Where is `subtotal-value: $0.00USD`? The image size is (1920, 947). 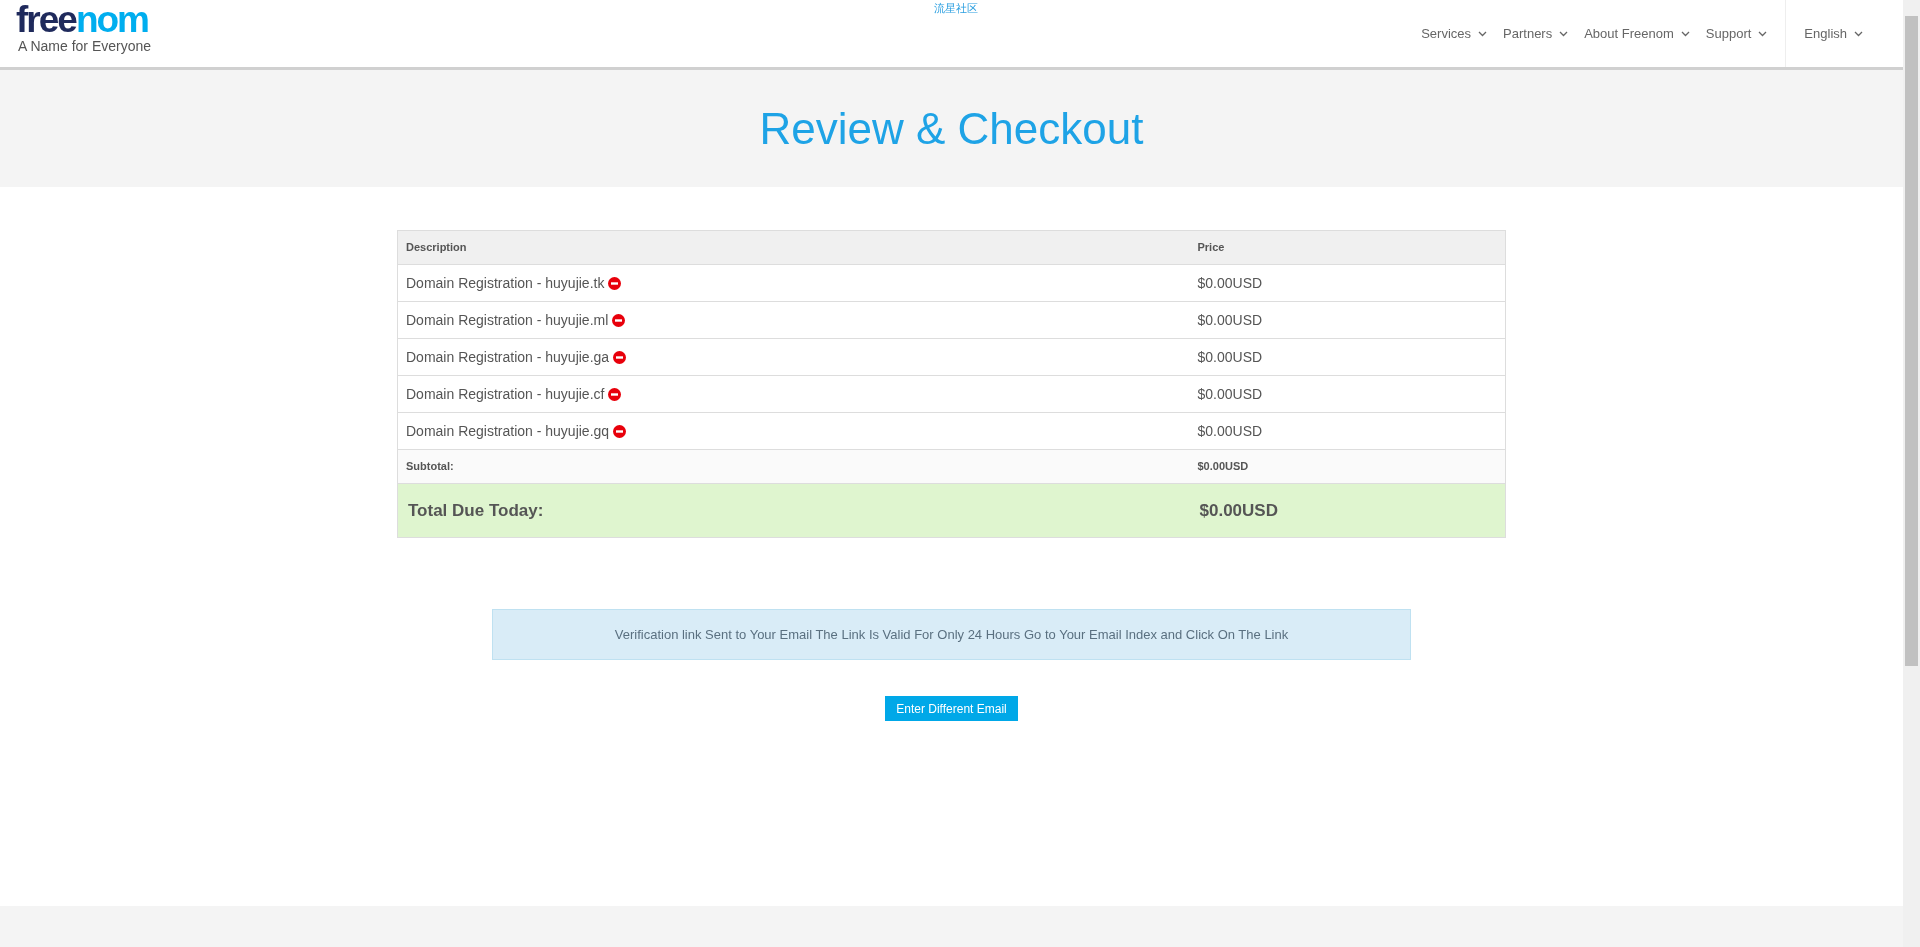 subtotal-value: $0.00USD is located at coordinates (1347, 466).